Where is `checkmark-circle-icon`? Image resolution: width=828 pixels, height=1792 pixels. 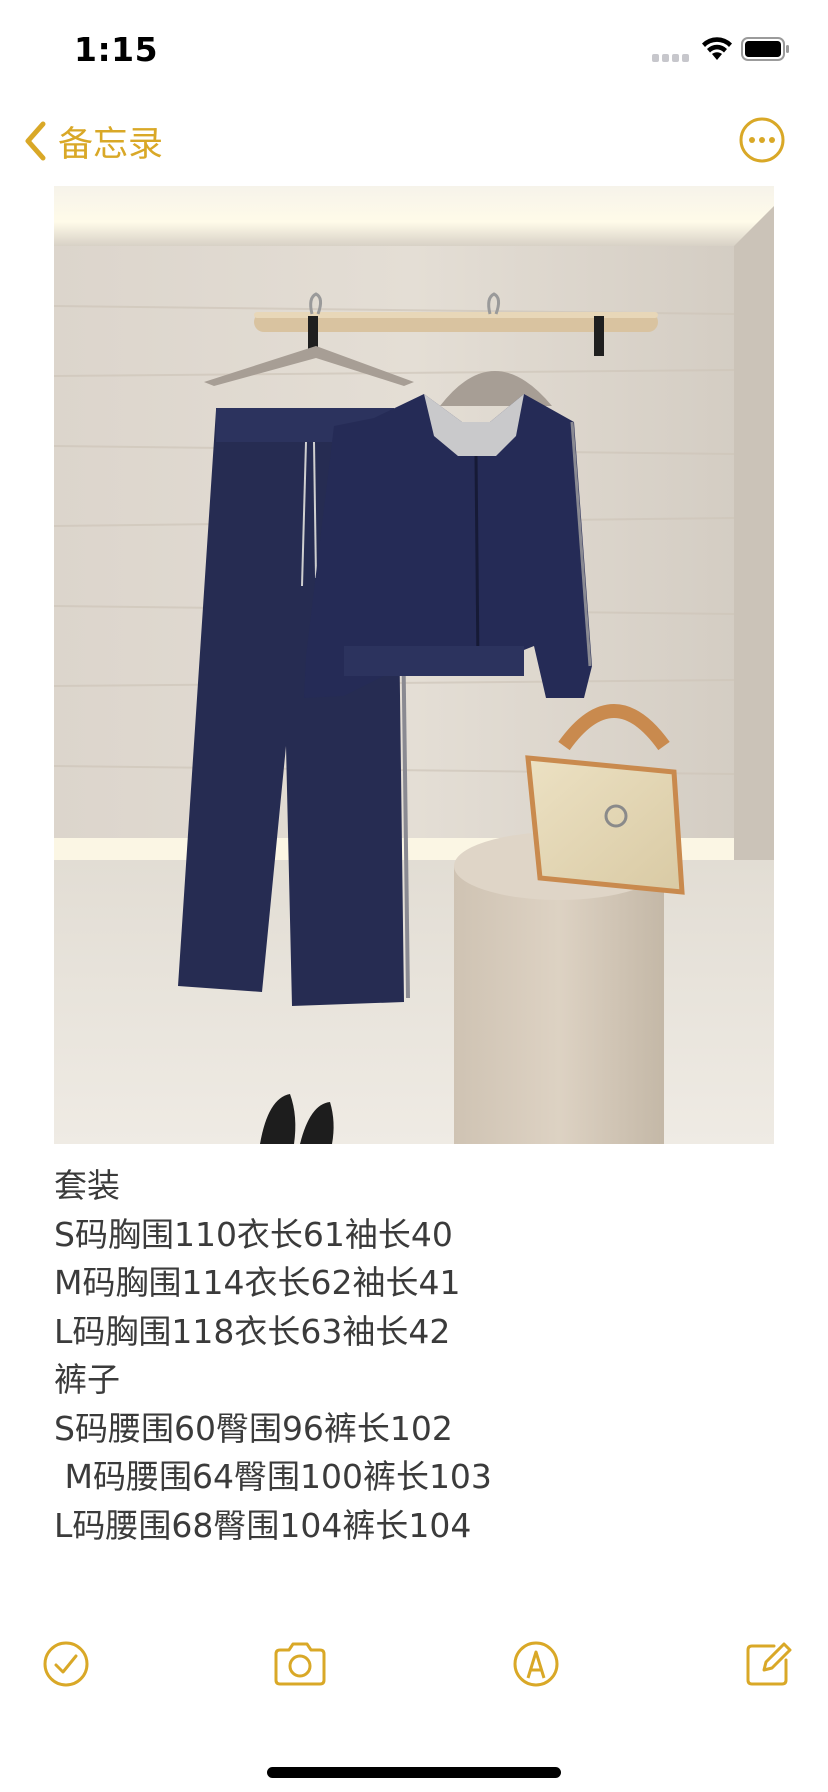
checkmark-circle-icon is located at coordinates (66, 1664).